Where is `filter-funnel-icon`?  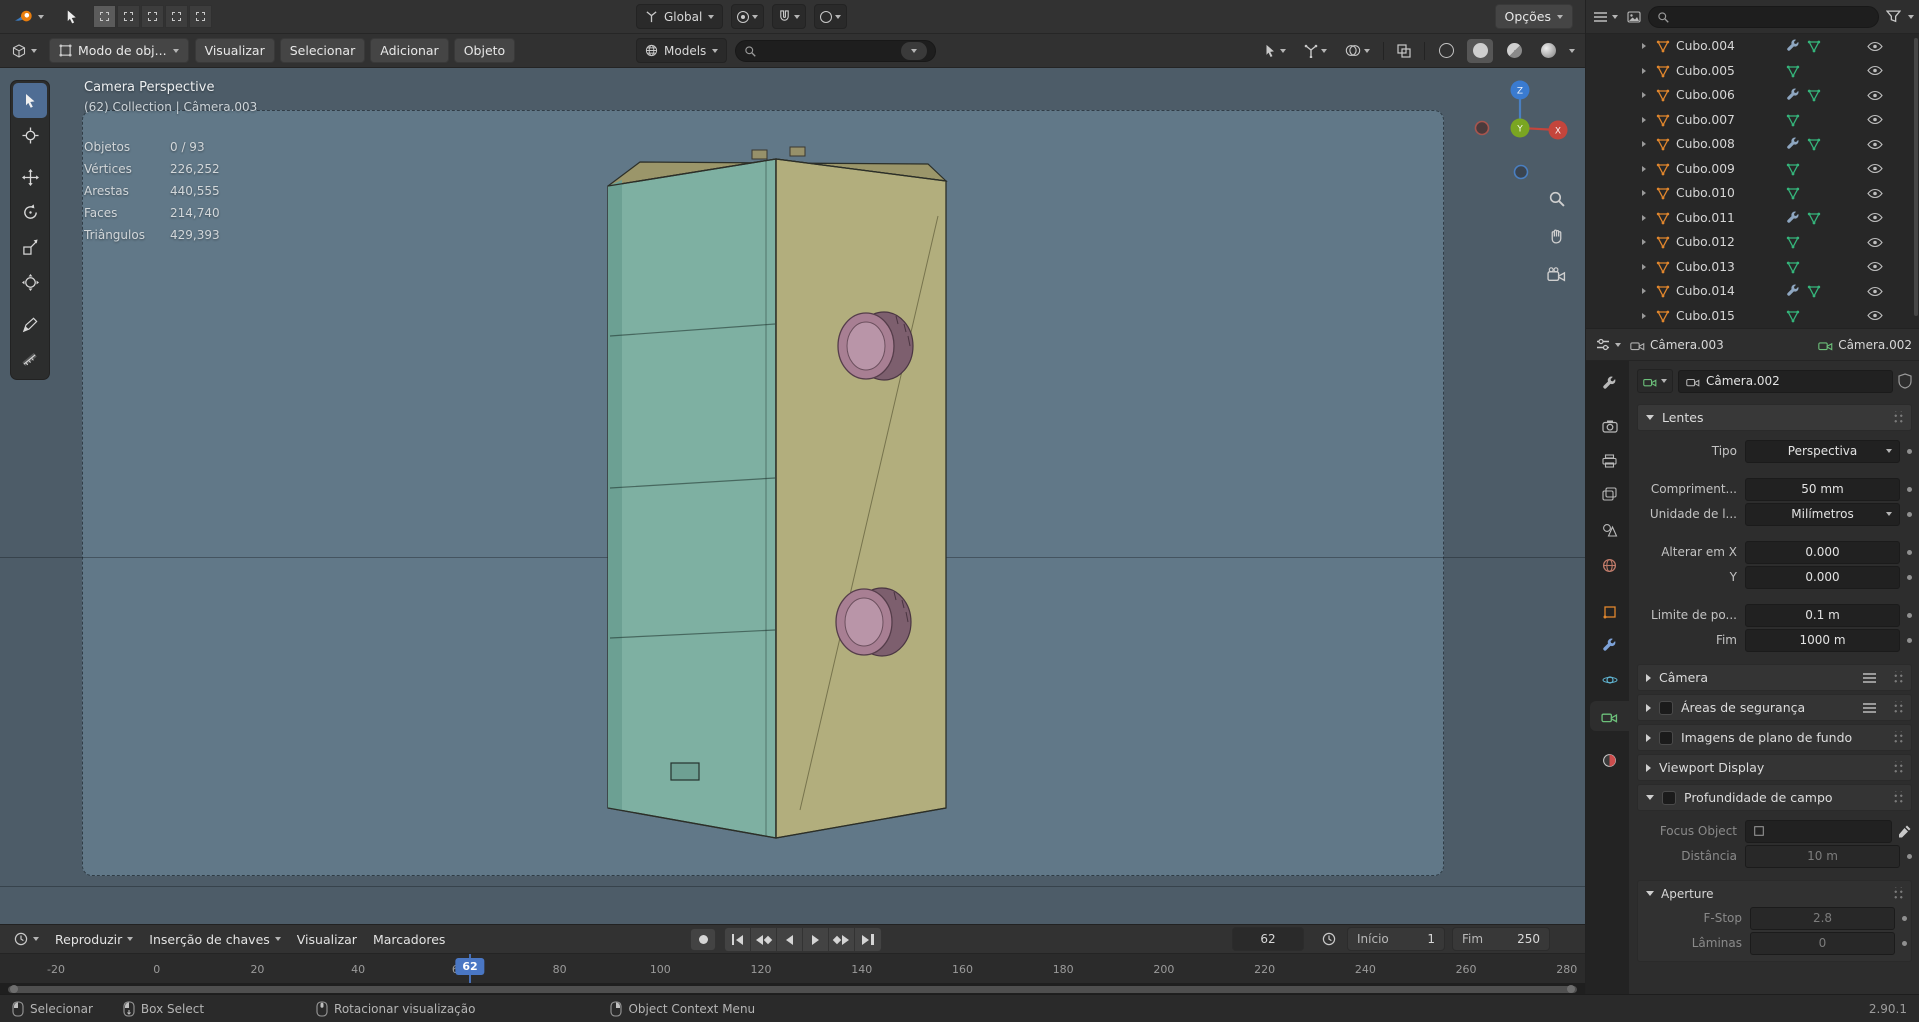 filter-funnel-icon is located at coordinates (1893, 16).